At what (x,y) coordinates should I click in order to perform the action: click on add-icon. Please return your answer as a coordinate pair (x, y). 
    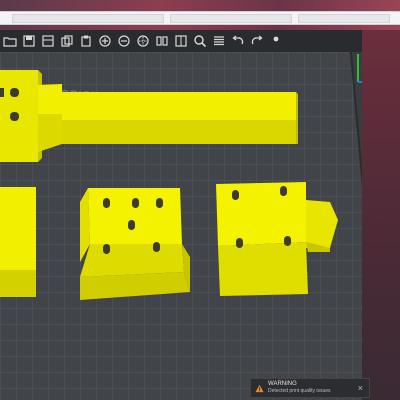
    Looking at the image, I should click on (105, 41).